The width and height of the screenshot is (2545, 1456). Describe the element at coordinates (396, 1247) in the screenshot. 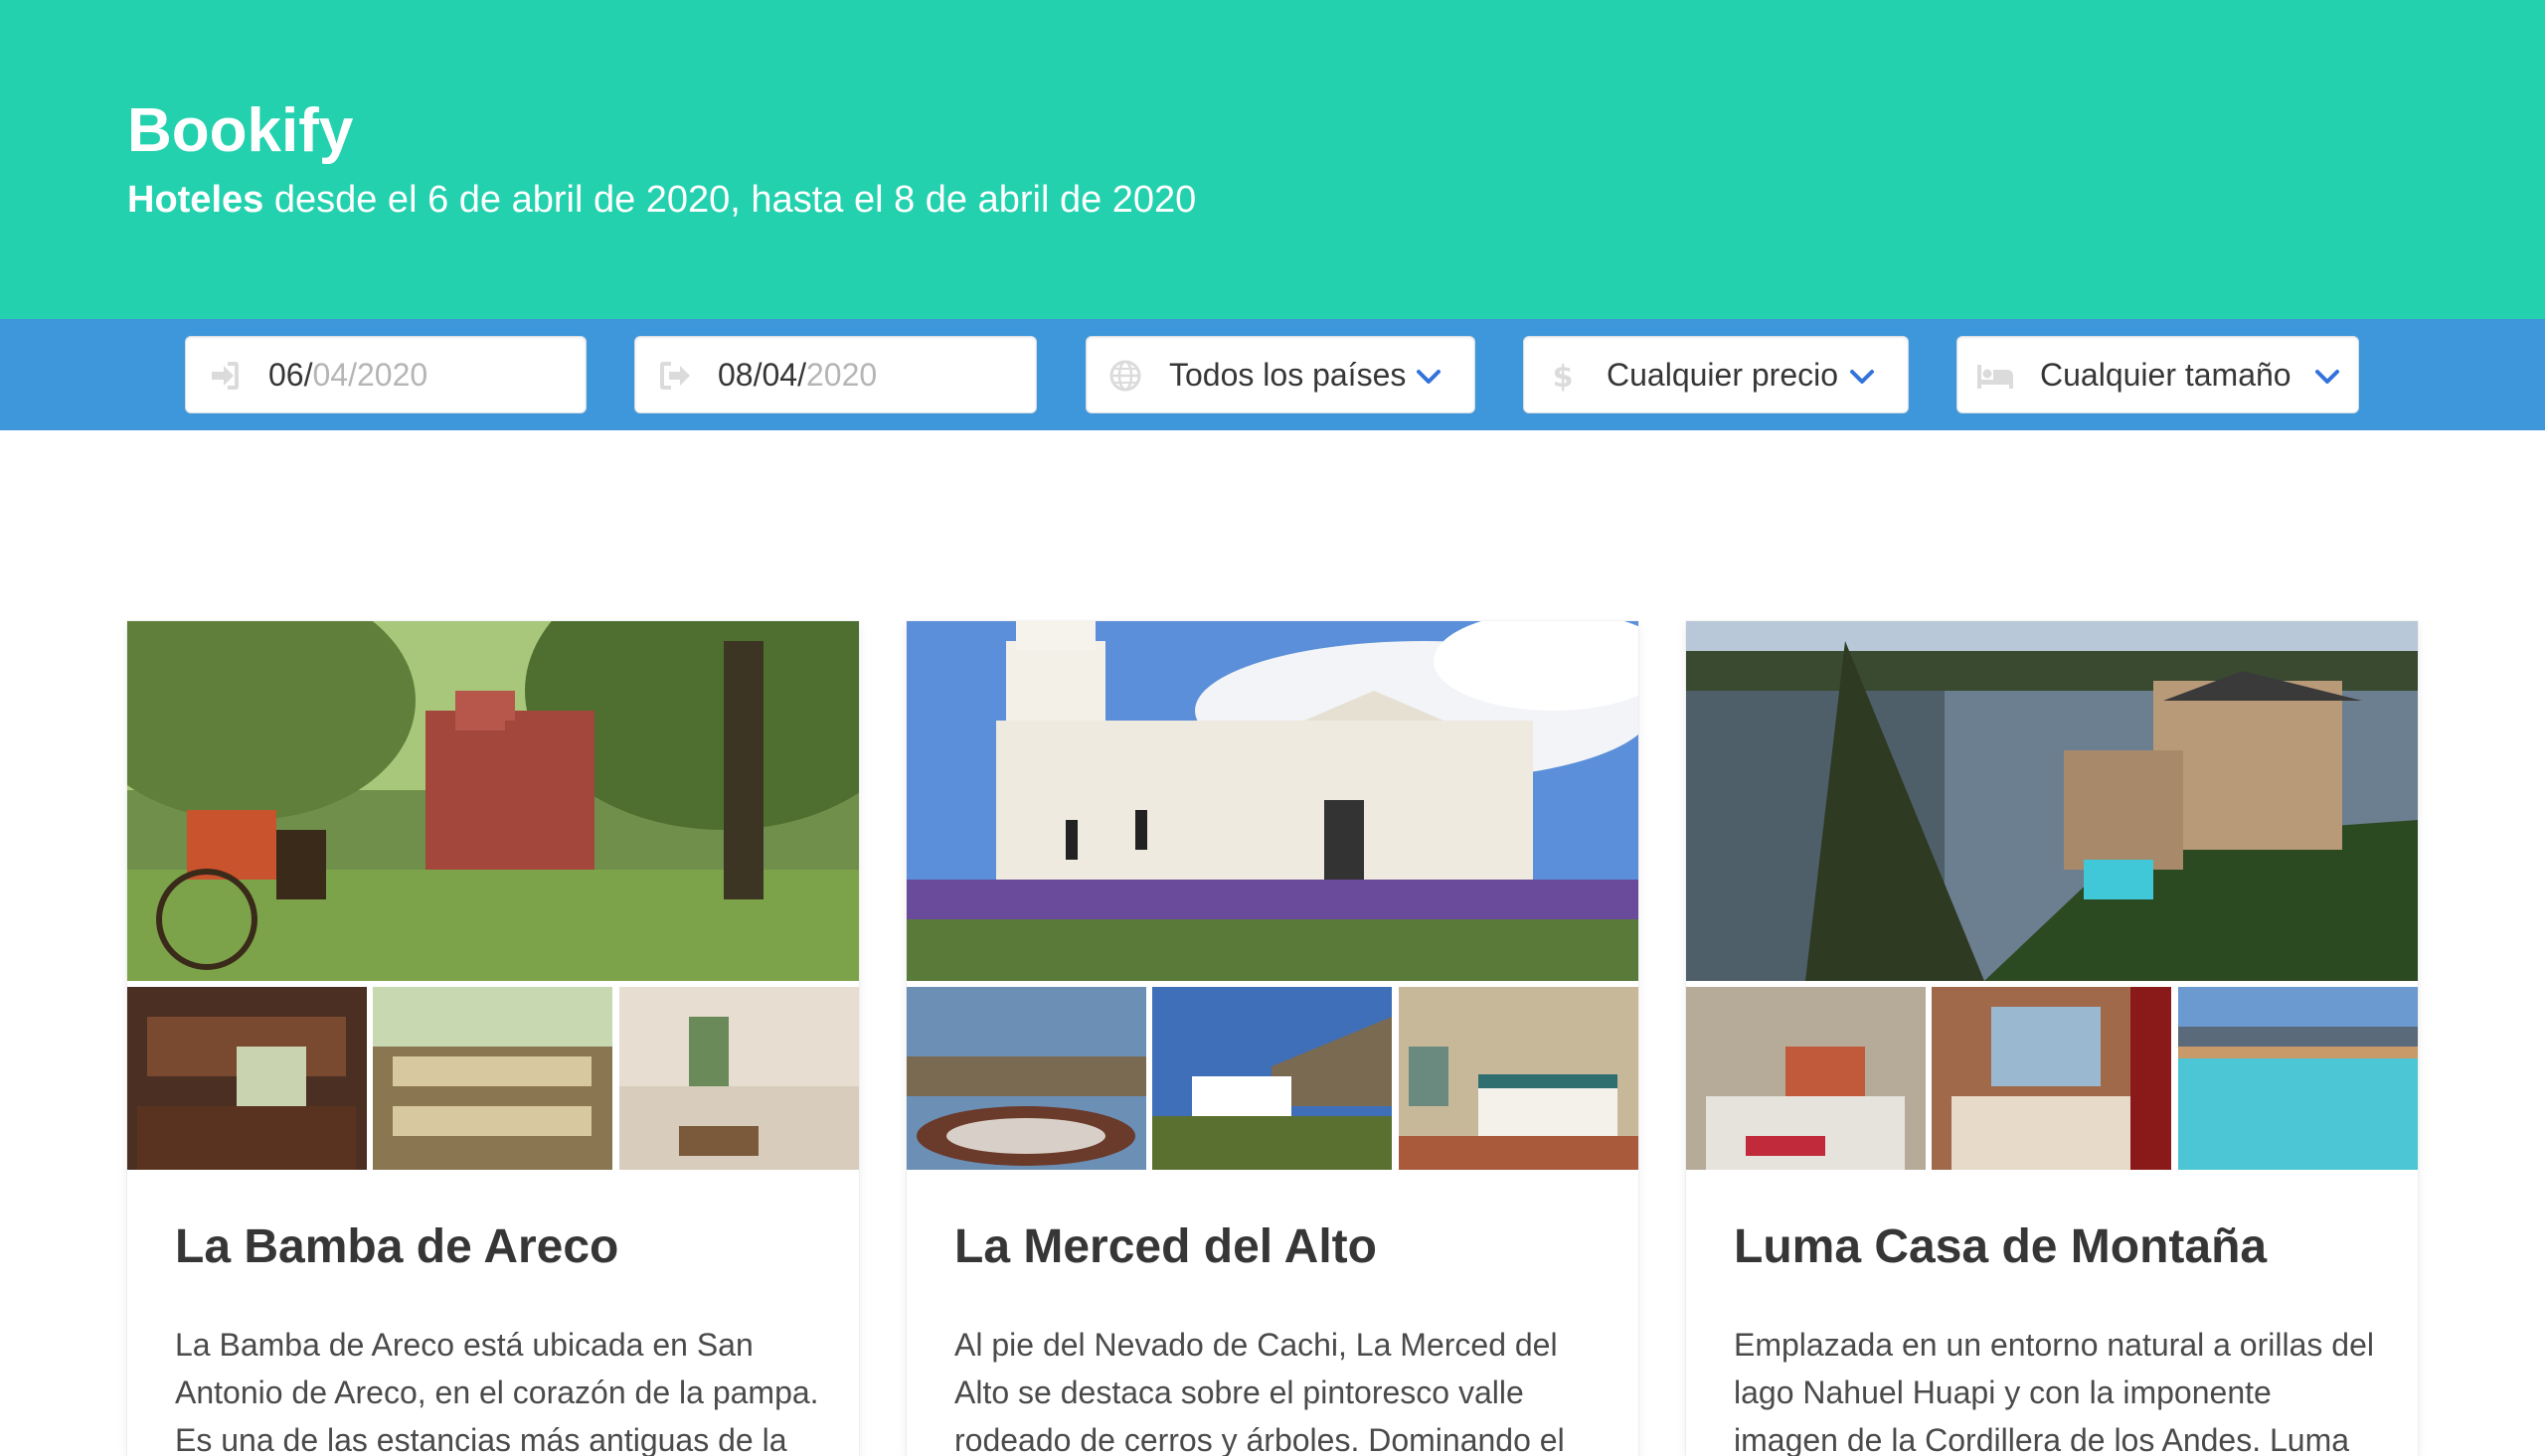

I see `hotel-name: La Bamba de Areco` at that location.